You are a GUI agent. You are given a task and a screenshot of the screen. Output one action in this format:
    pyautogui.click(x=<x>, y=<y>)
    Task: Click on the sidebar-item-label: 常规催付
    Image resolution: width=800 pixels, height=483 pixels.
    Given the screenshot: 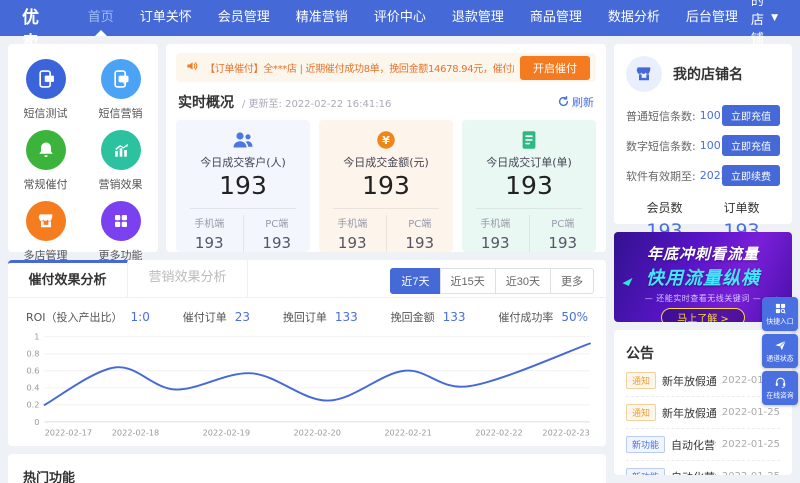 What is the action you would take?
    pyautogui.click(x=45, y=184)
    